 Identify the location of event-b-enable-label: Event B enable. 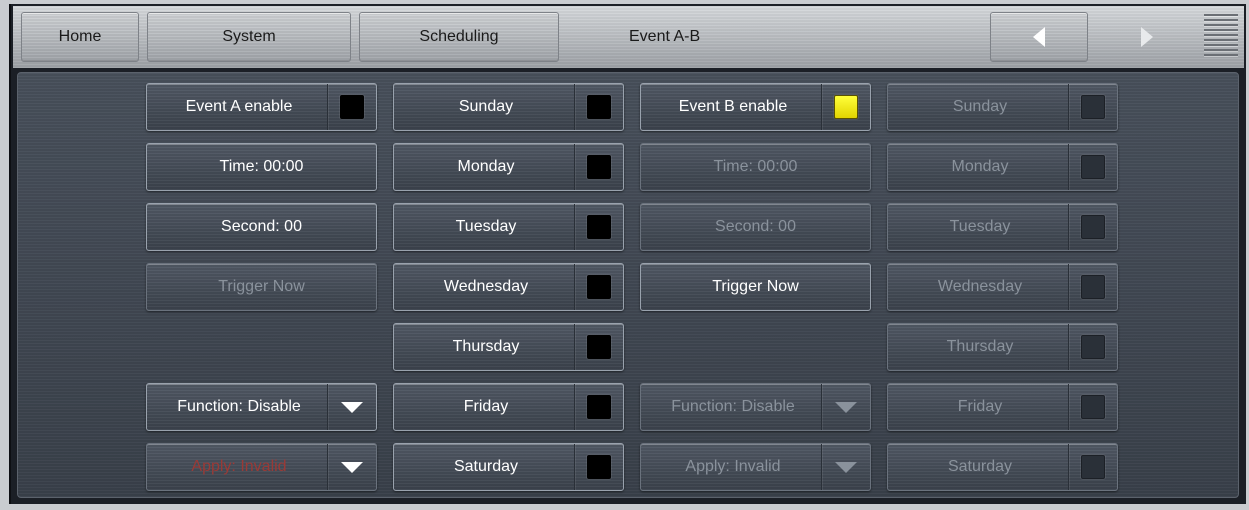
(733, 106).